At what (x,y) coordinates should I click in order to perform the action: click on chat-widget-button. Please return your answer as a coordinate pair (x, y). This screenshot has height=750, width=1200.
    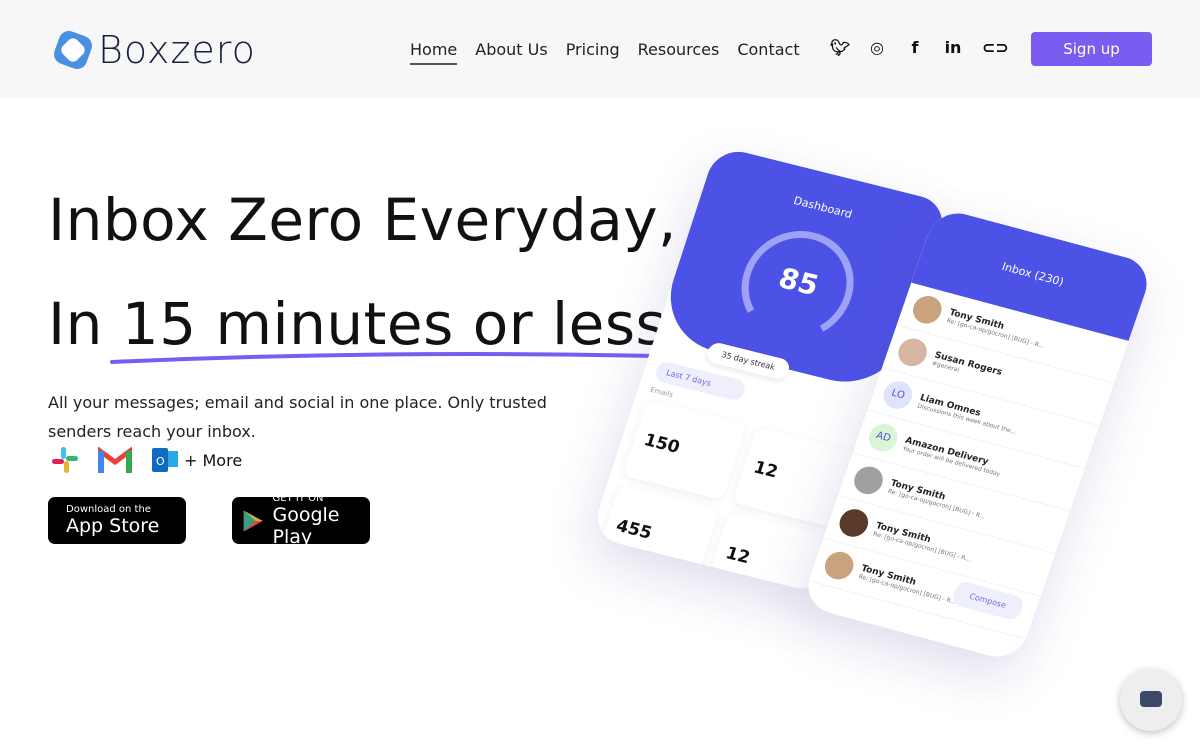
    Looking at the image, I should click on (1151, 700).